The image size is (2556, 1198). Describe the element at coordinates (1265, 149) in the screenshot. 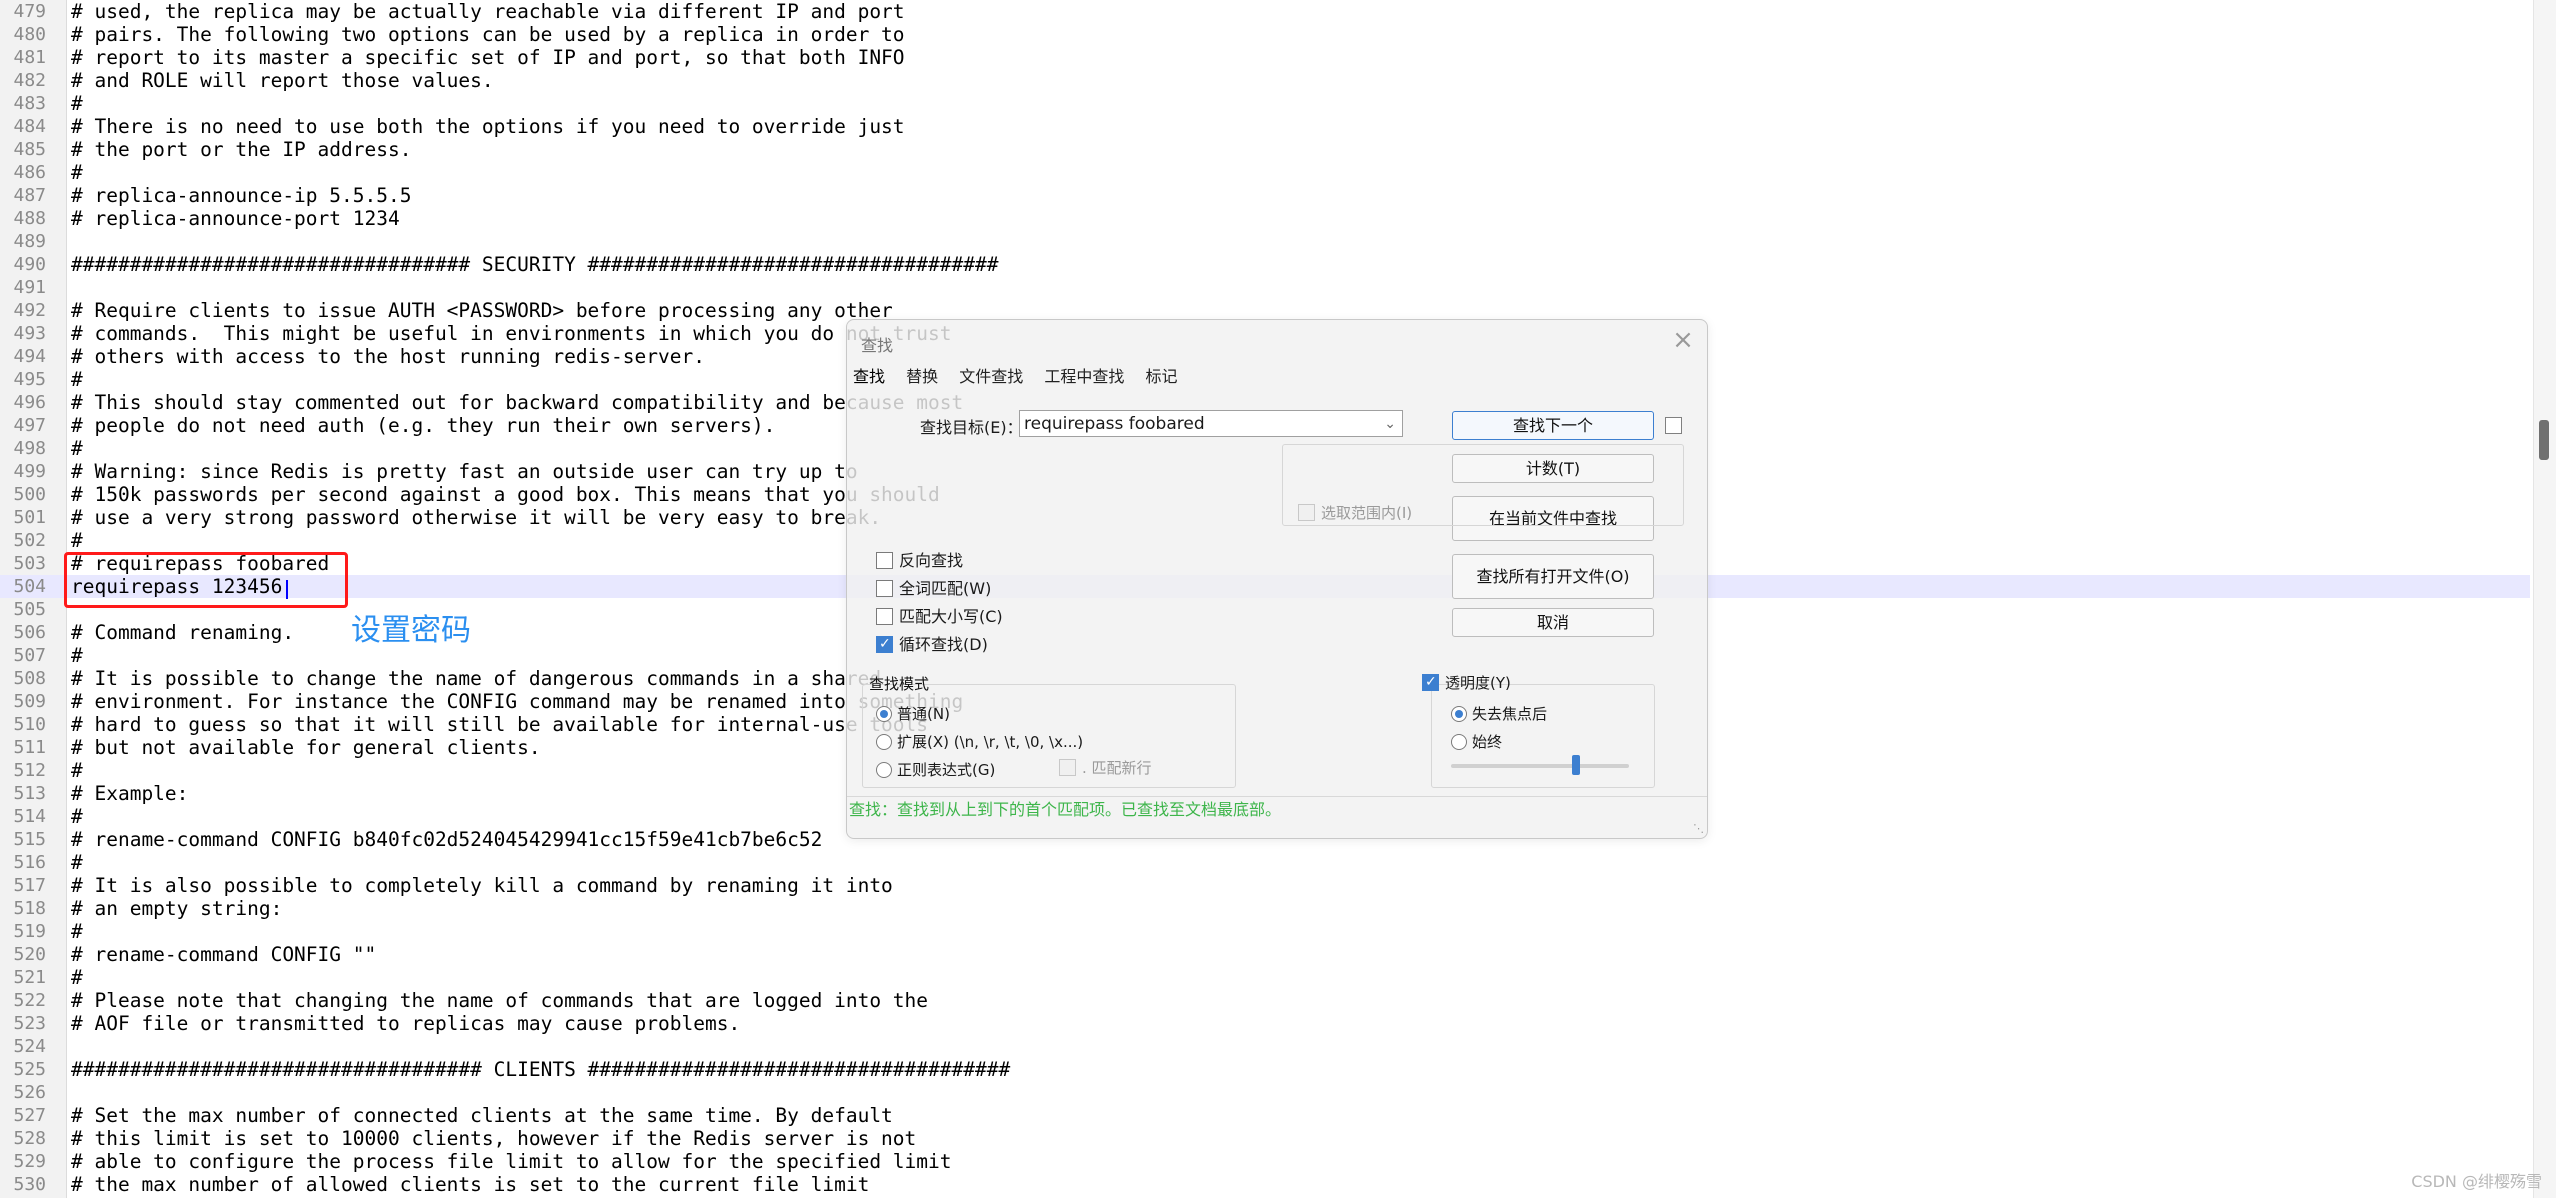

I see `editor-line: 485 # the port or the IP address.` at that location.